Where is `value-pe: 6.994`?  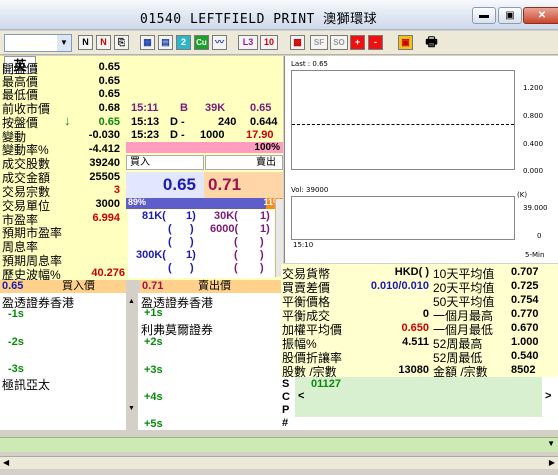 value-pe: 6.994 is located at coordinates (106, 218).